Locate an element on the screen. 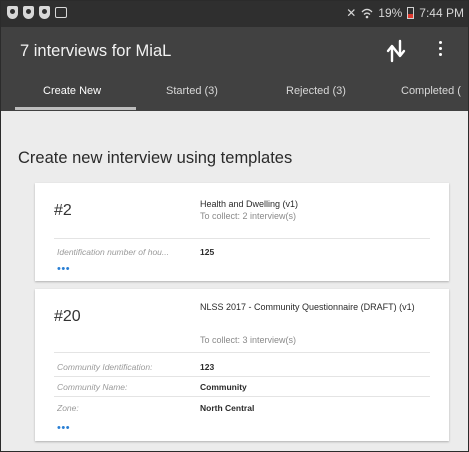 This screenshot has height=452, width=469. section-title: Create new interview using templates is located at coordinates (155, 158).